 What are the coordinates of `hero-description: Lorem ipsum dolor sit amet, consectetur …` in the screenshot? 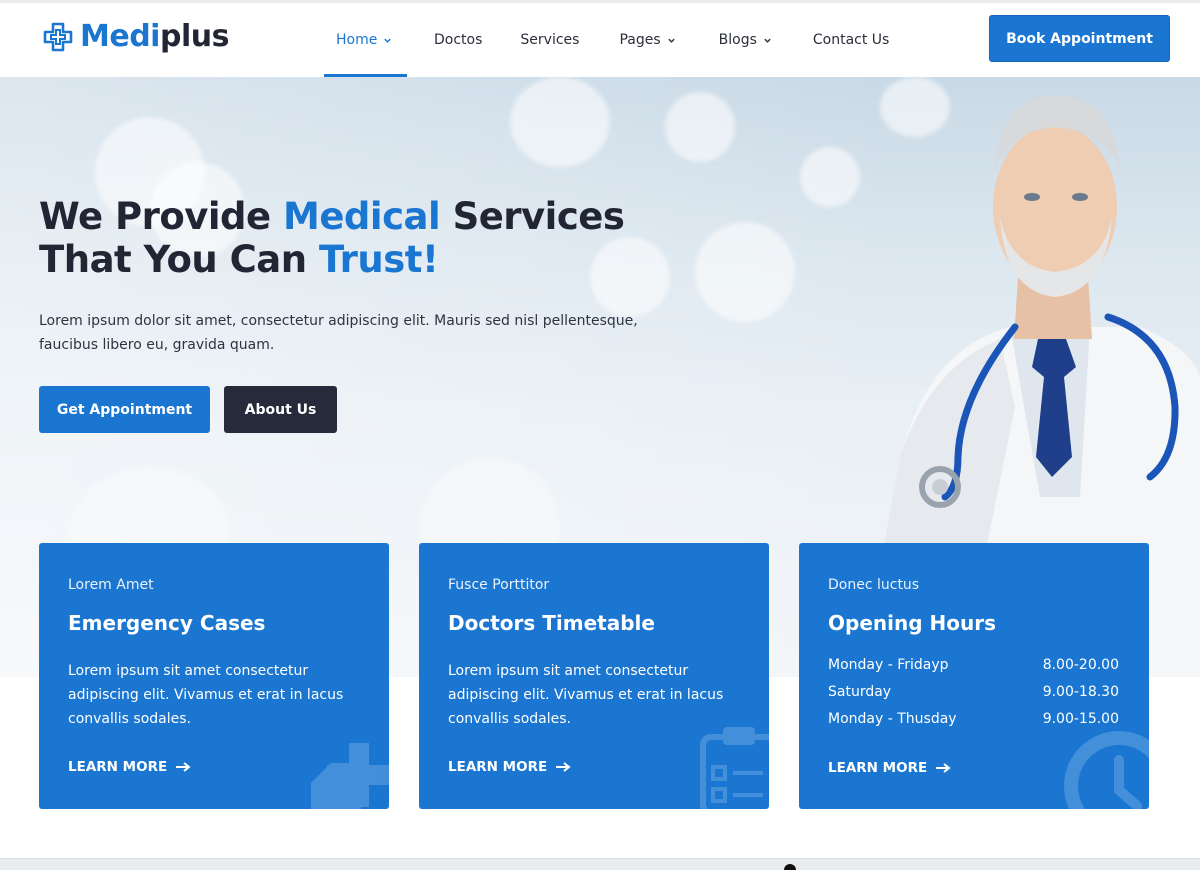 It's located at (338, 333).